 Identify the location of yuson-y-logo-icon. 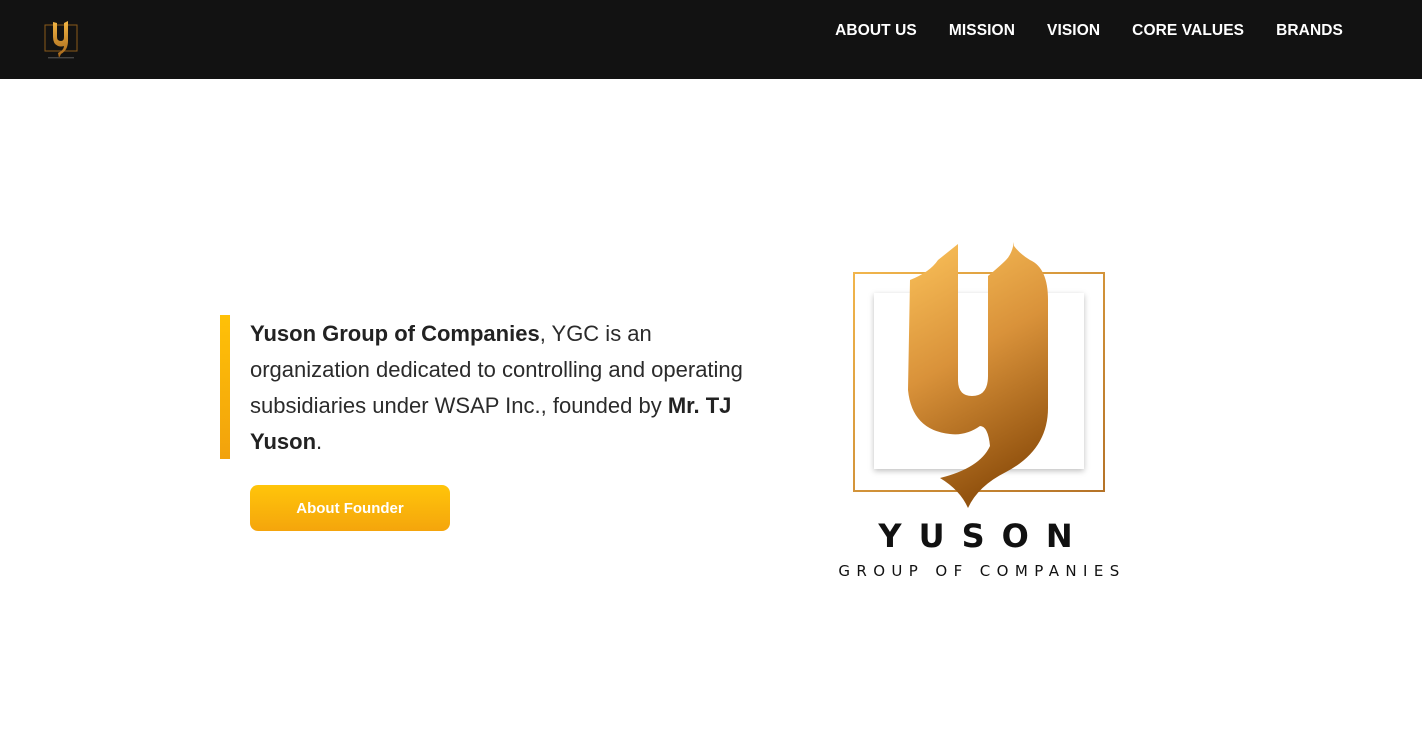
(61, 40).